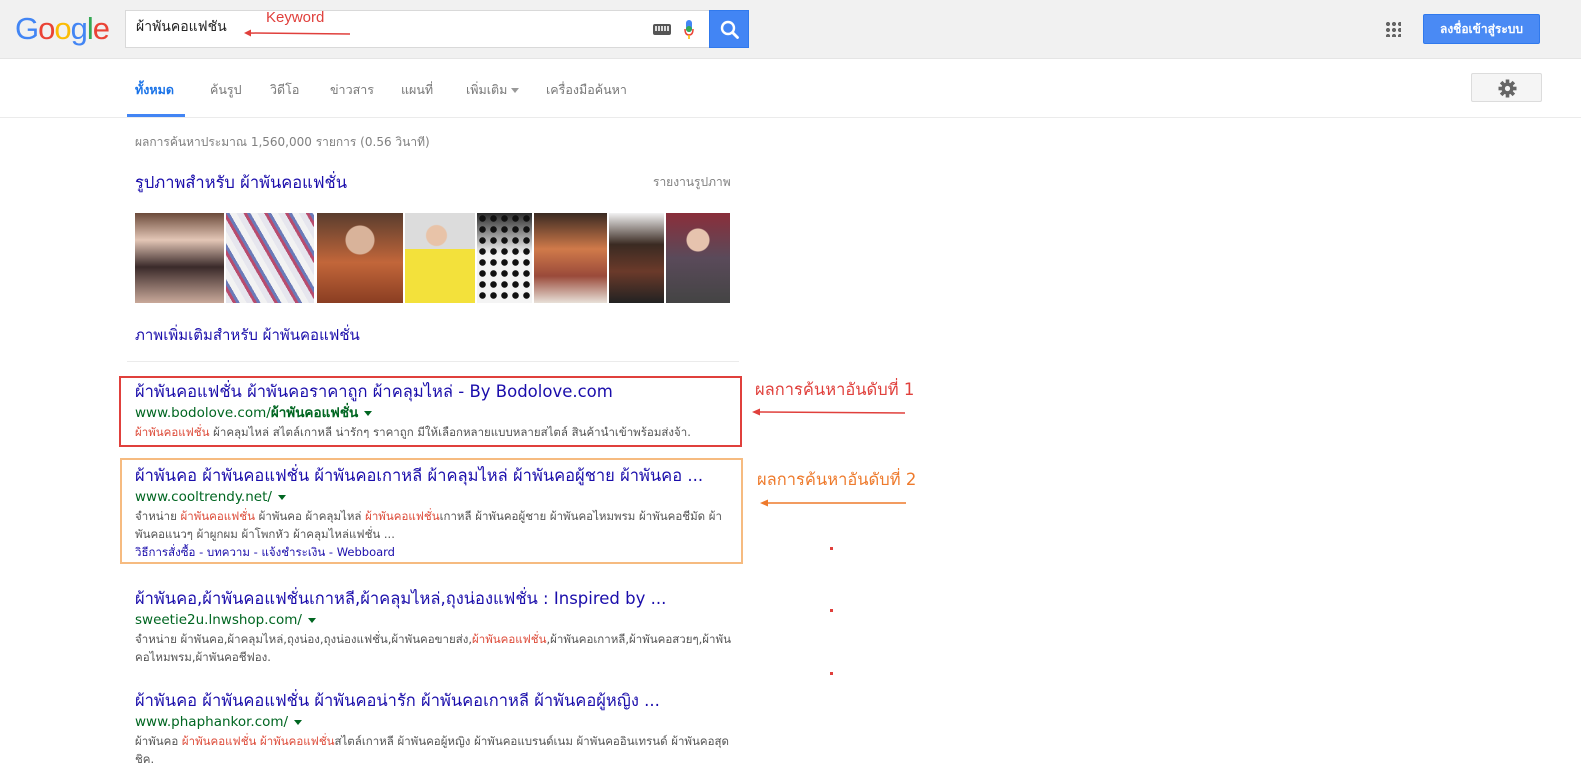 The image size is (1581, 775). I want to click on tab-videos: วิดีโอ, so click(284, 90).